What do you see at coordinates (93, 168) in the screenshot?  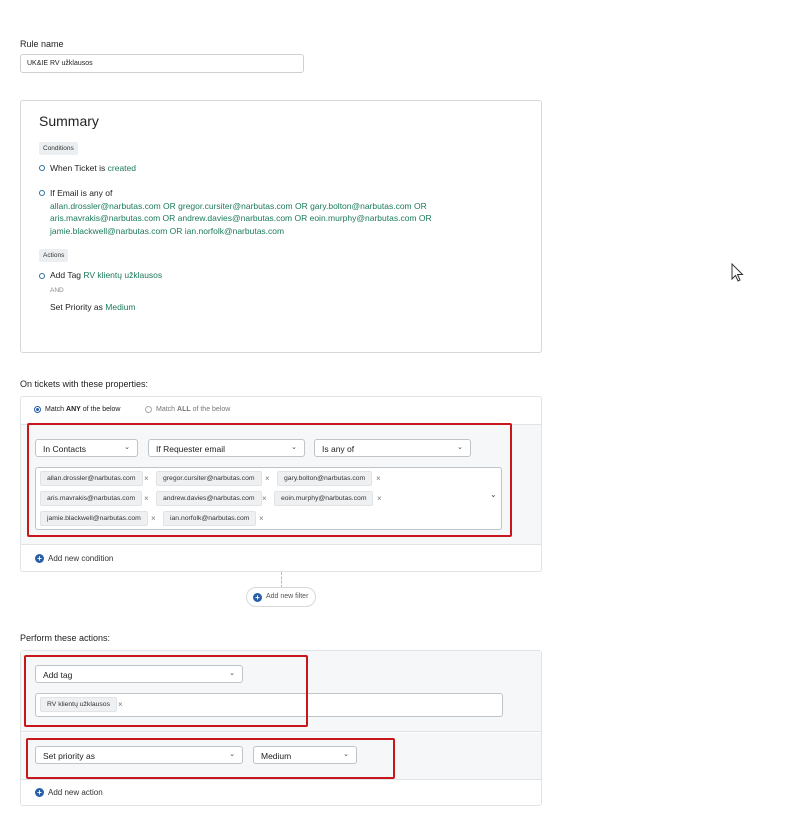 I see `summary-condition-1: When Ticket is created` at bounding box center [93, 168].